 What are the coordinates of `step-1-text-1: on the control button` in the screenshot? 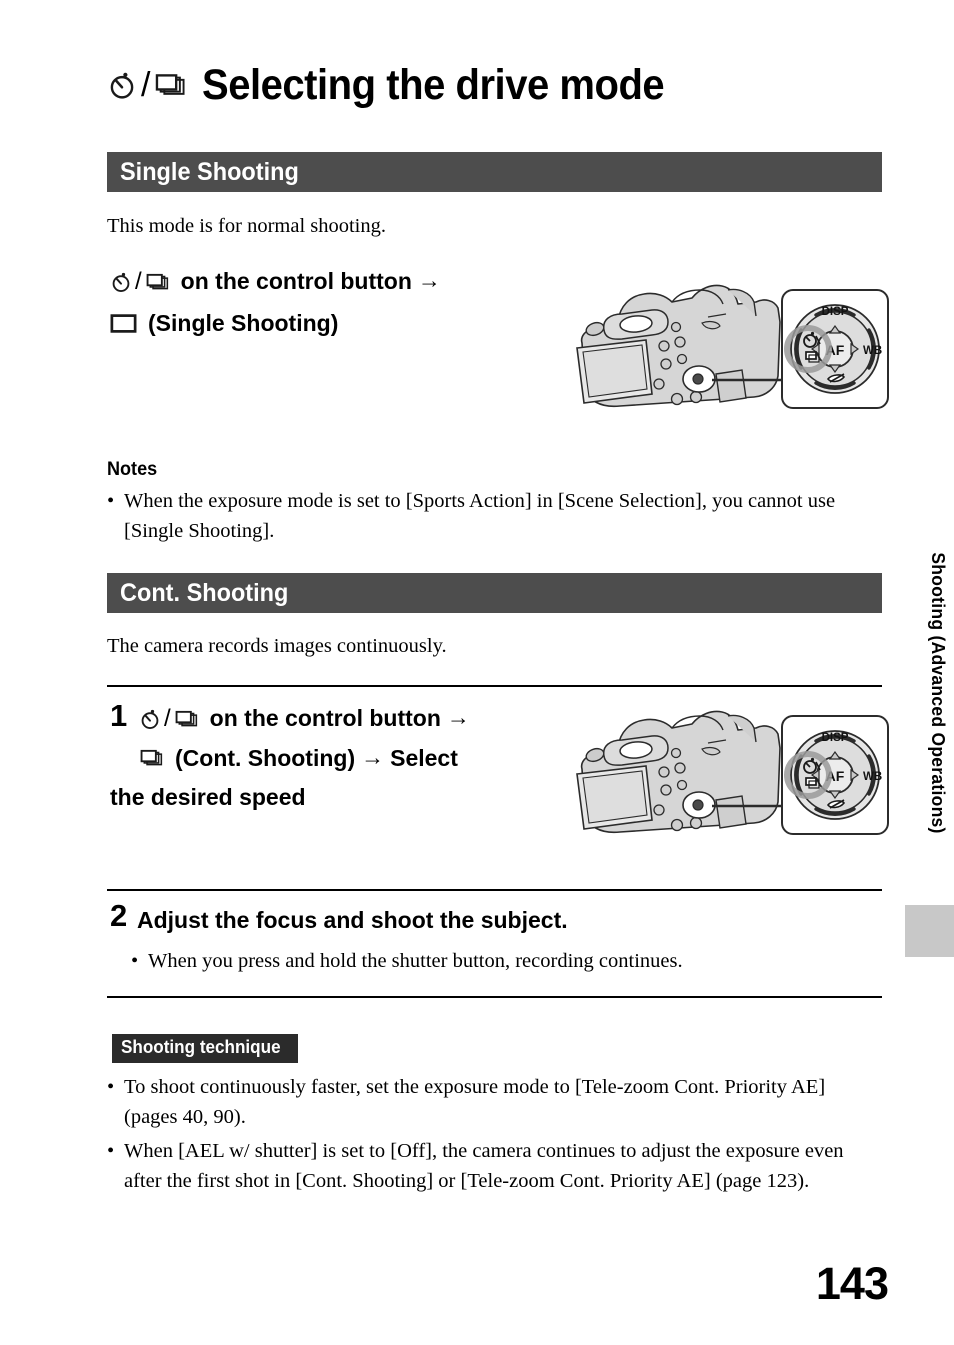 It's located at (325, 718).